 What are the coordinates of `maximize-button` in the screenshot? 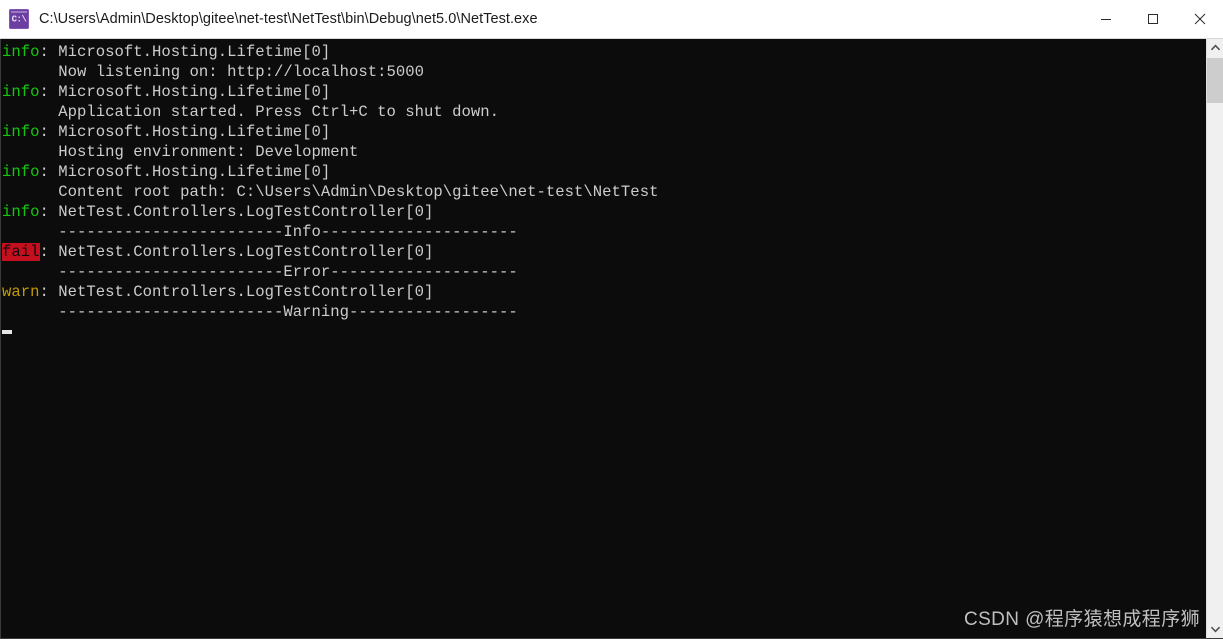 It's located at (1152, 19).